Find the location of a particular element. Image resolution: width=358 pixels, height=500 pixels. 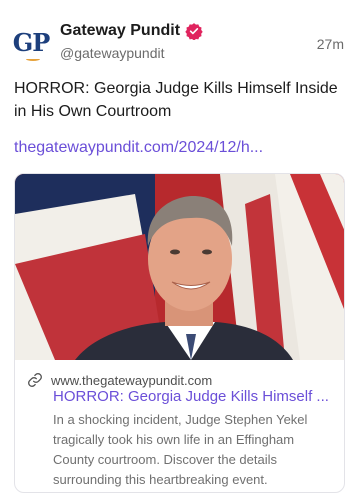

card-domain-row: www.thegatewaypundit.com is located at coordinates (119, 380).